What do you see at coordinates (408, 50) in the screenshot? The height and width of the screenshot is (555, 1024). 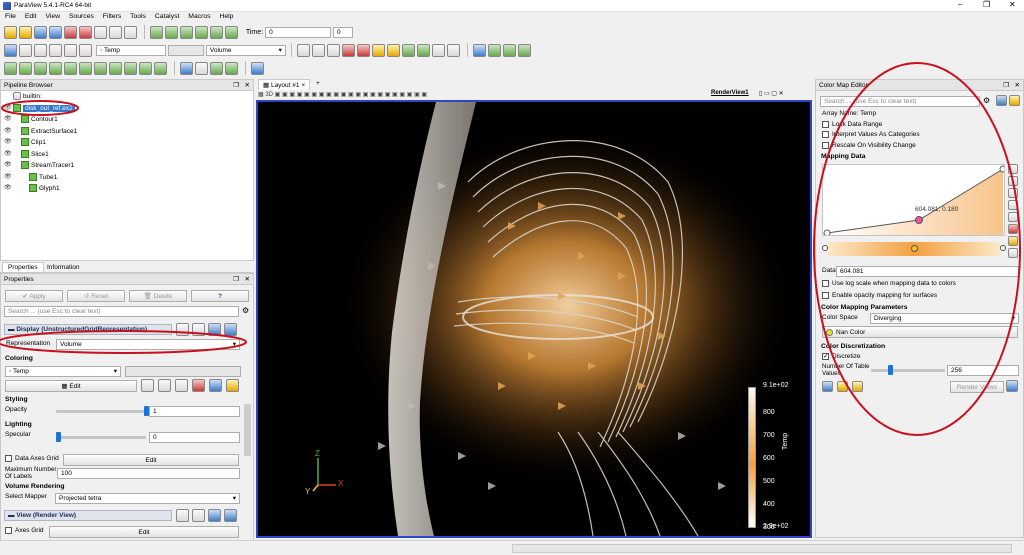 I see `view-plus-z-icon` at bounding box center [408, 50].